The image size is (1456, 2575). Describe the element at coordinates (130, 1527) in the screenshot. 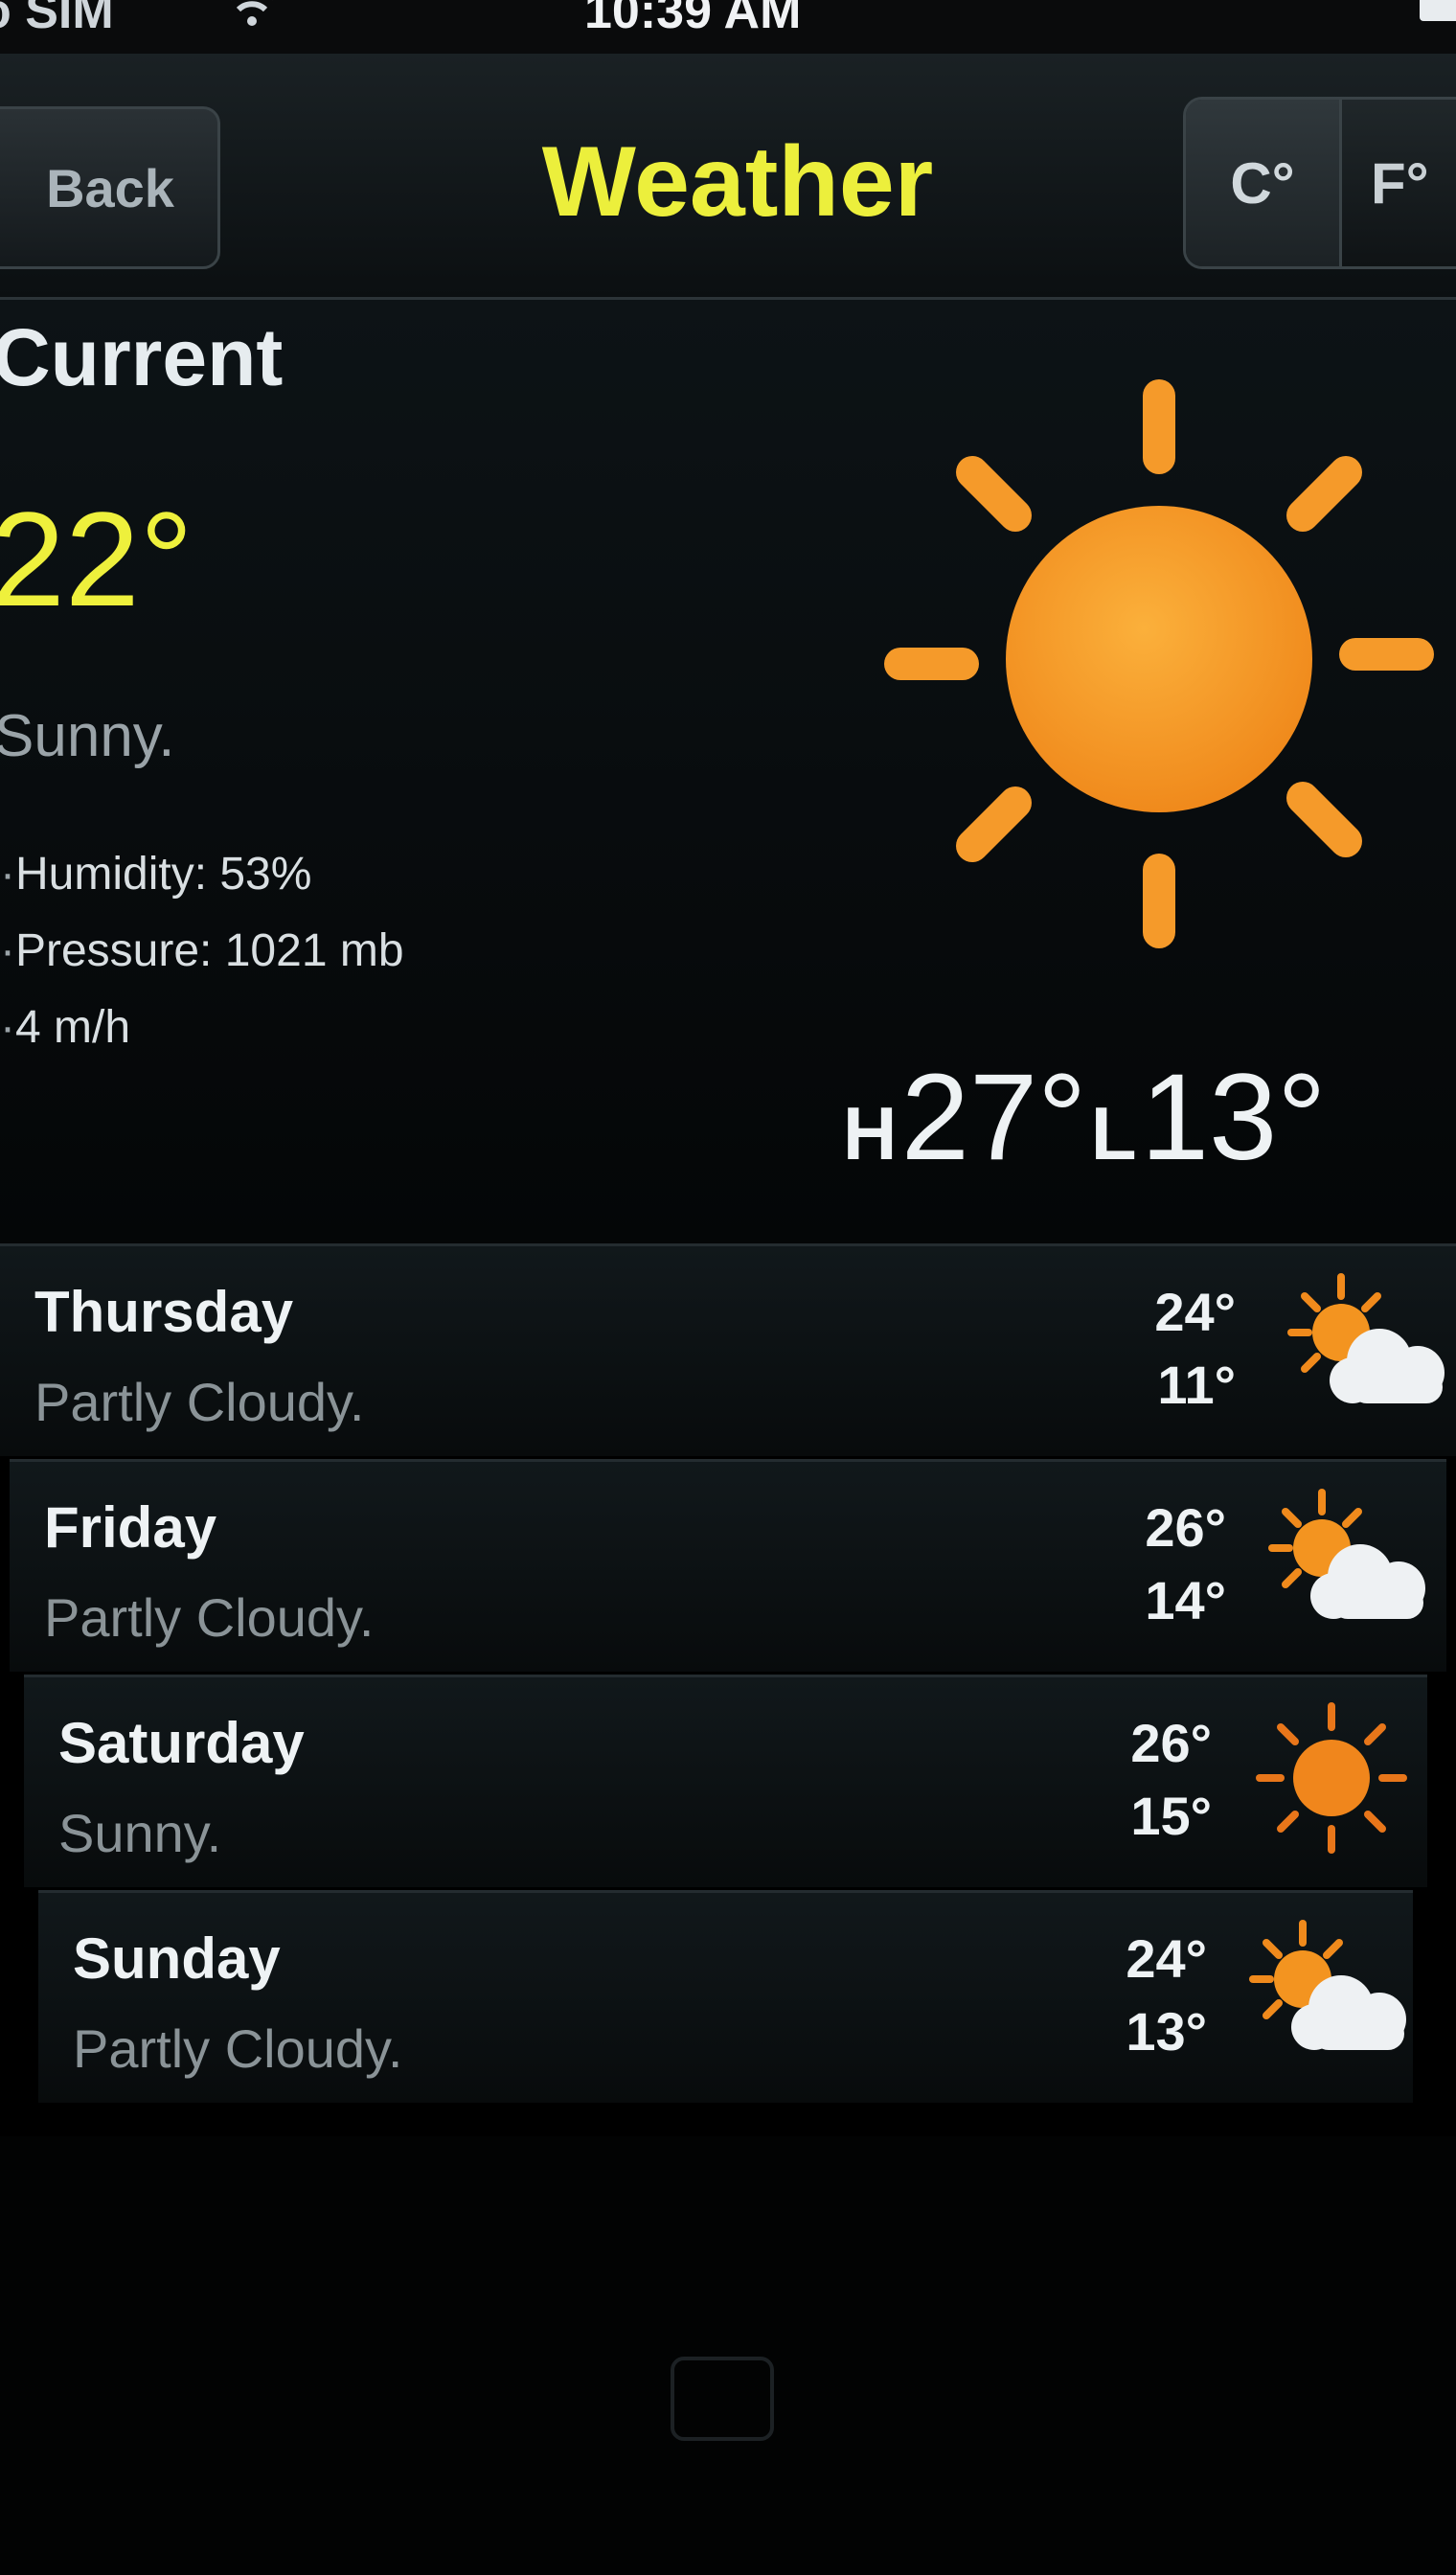

I see `day-name: Friday` at that location.